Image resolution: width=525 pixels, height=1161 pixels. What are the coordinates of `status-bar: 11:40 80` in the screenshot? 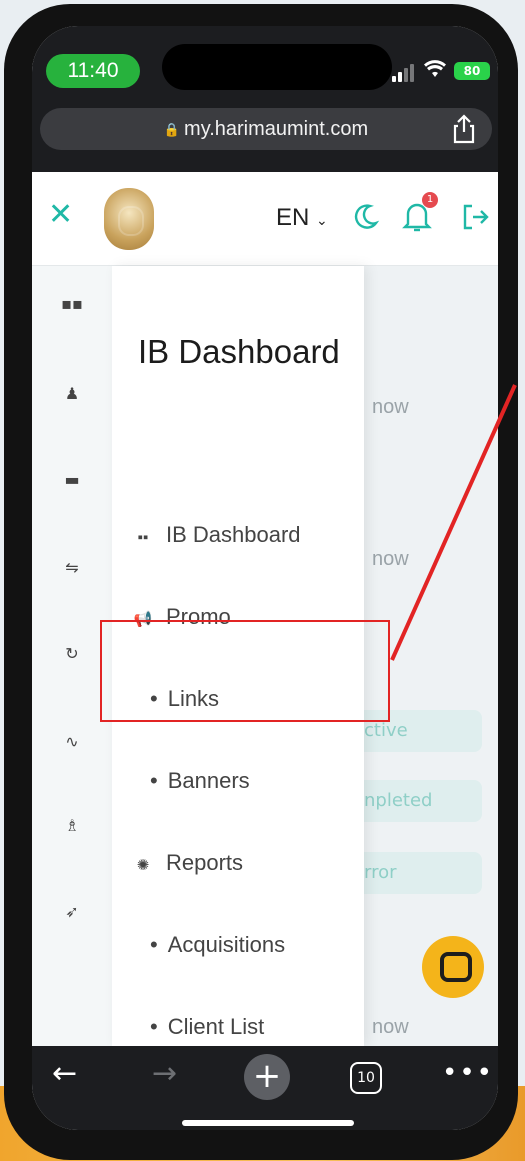 It's located at (265, 59).